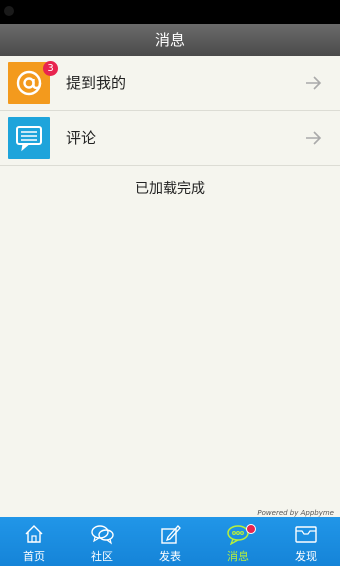  I want to click on notification-dot, so click(251, 529).